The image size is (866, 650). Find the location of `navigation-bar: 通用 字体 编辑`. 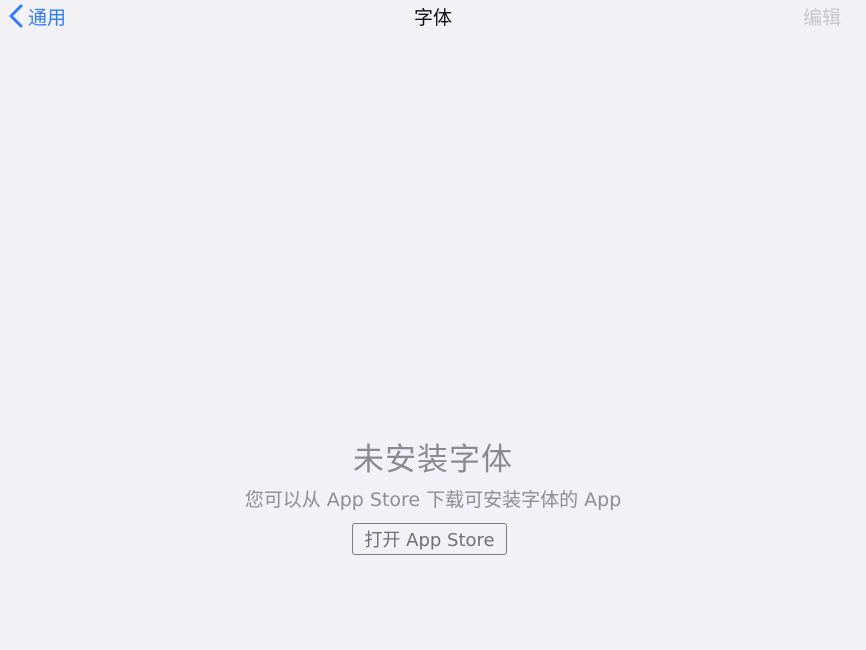

navigation-bar: 通用 字体 编辑 is located at coordinates (433, 16).